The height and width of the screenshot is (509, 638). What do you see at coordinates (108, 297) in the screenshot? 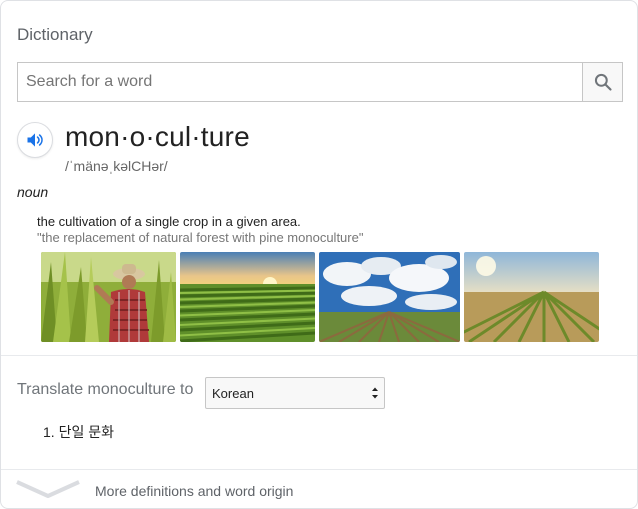
I see `farmer-corn-image` at bounding box center [108, 297].